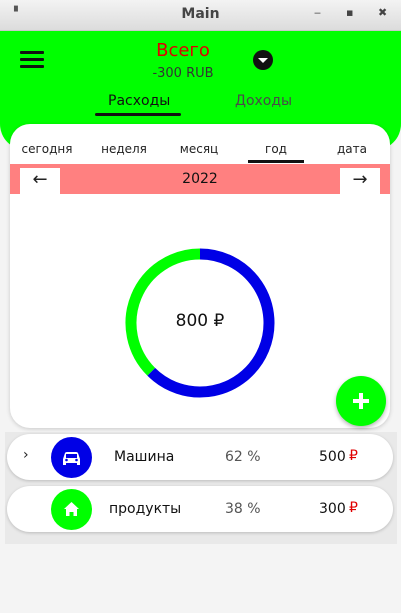  What do you see at coordinates (145, 509) in the screenshot?
I see `category-name: продукты` at bounding box center [145, 509].